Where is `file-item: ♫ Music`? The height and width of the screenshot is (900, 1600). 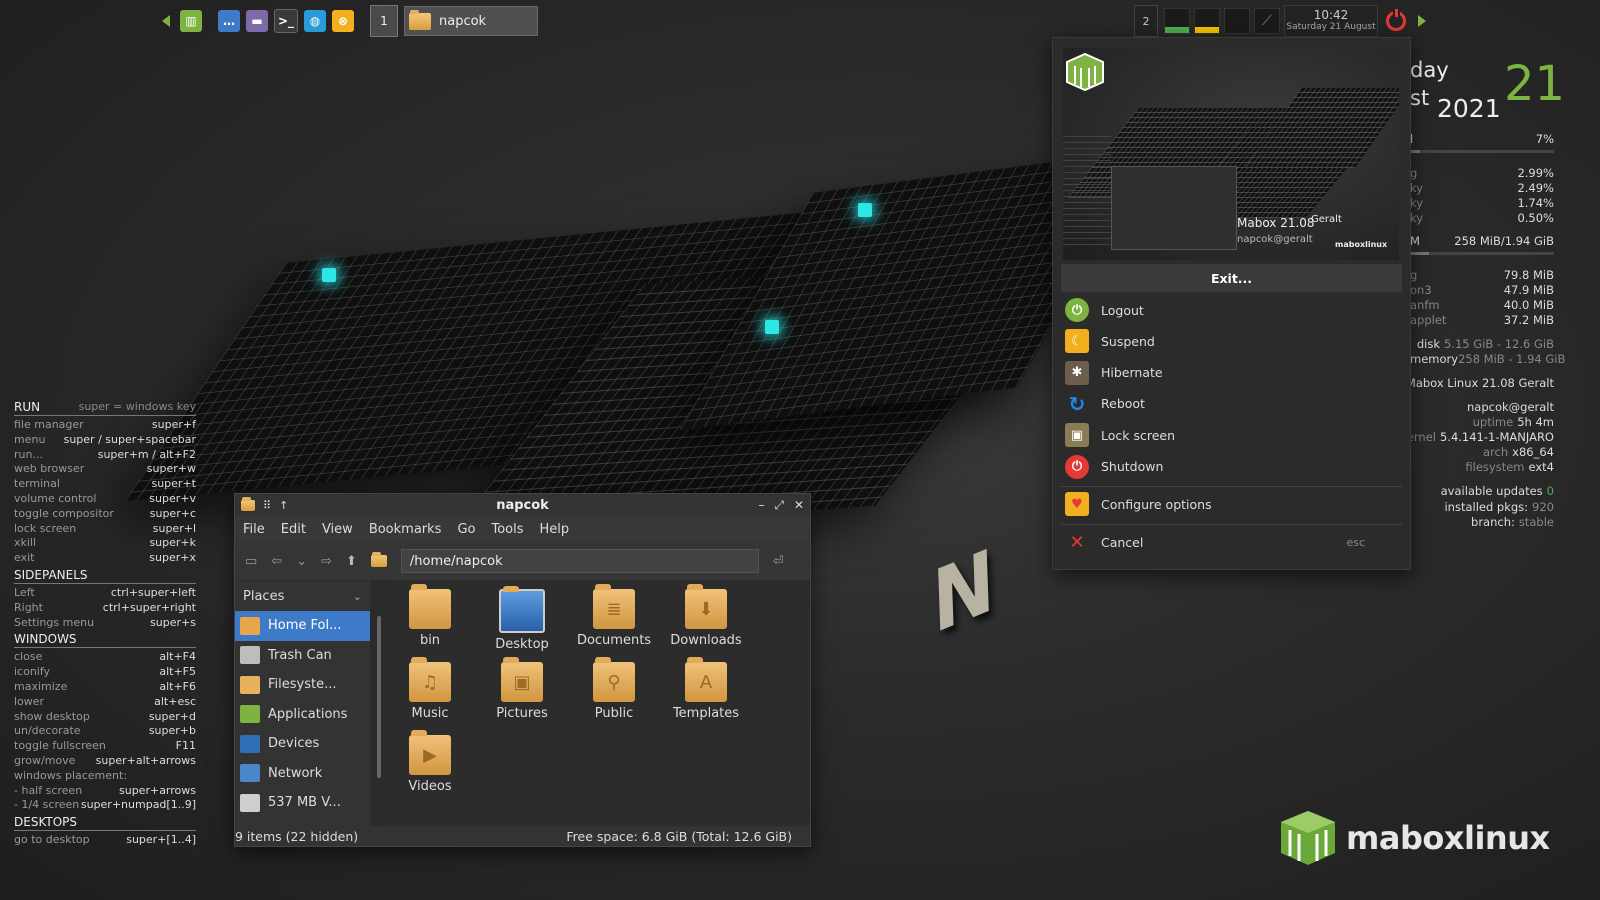
file-item: ♫ Music is located at coordinates (430, 689).